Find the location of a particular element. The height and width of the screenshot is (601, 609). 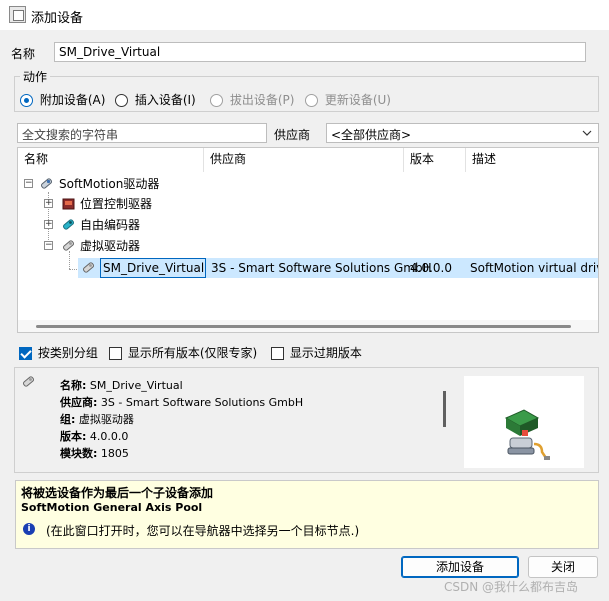

vendor-label: 供应商 is located at coordinates (292, 135).